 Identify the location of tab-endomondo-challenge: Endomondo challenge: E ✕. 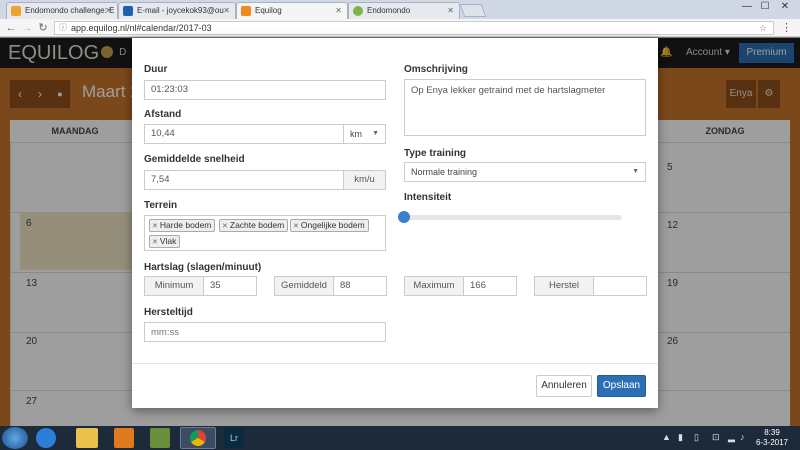
(62, 10).